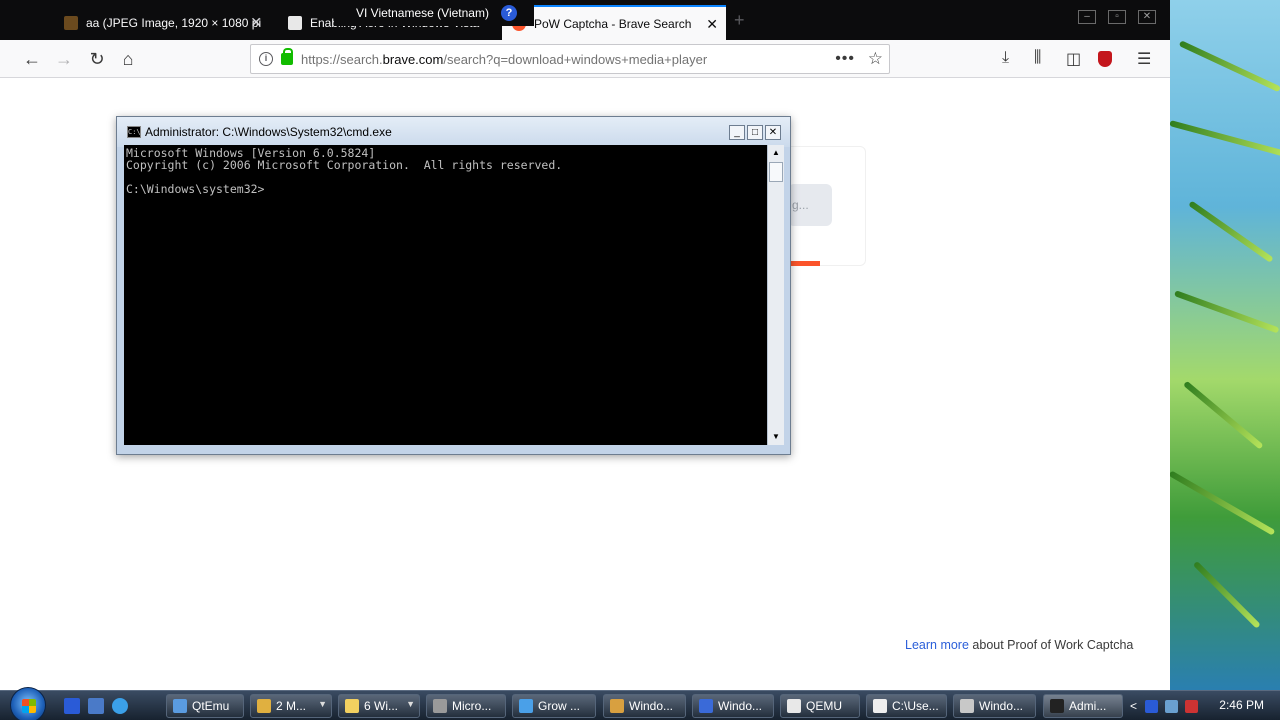  Describe the element at coordinates (875, 59) in the screenshot. I see `bookmark-star-icon: ☆` at that location.